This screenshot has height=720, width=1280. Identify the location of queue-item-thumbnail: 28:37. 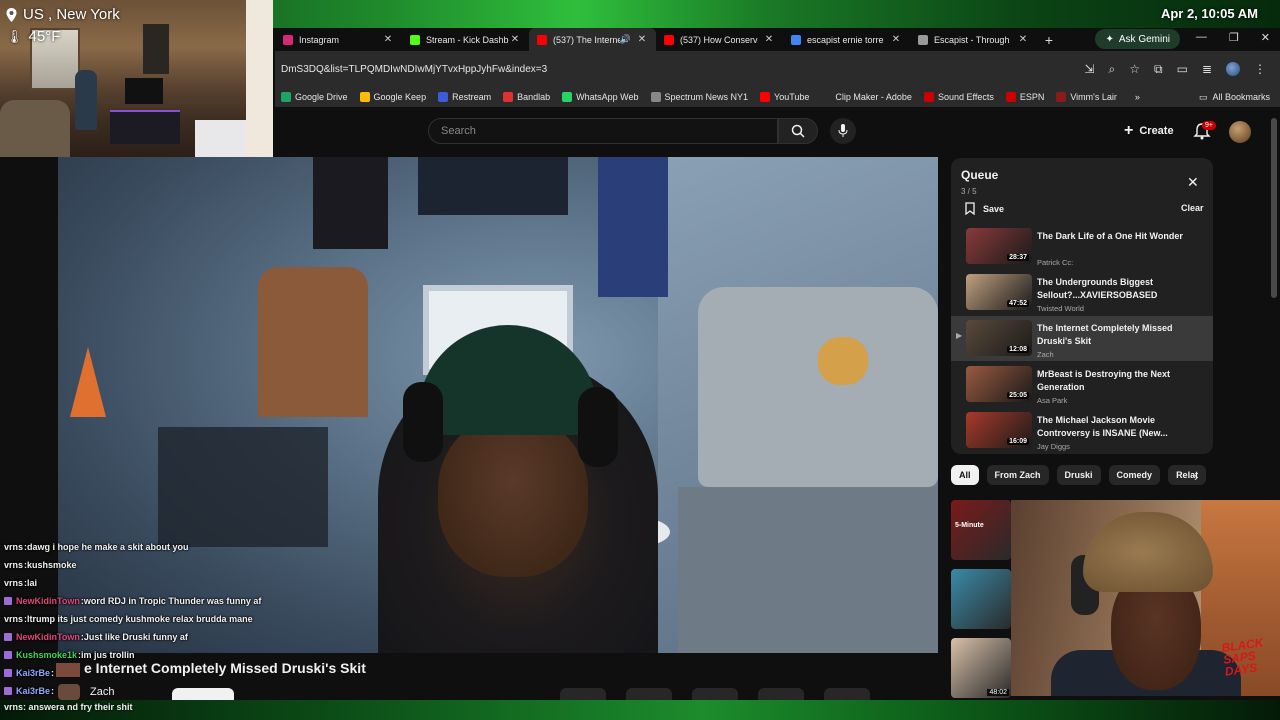
(999, 246).